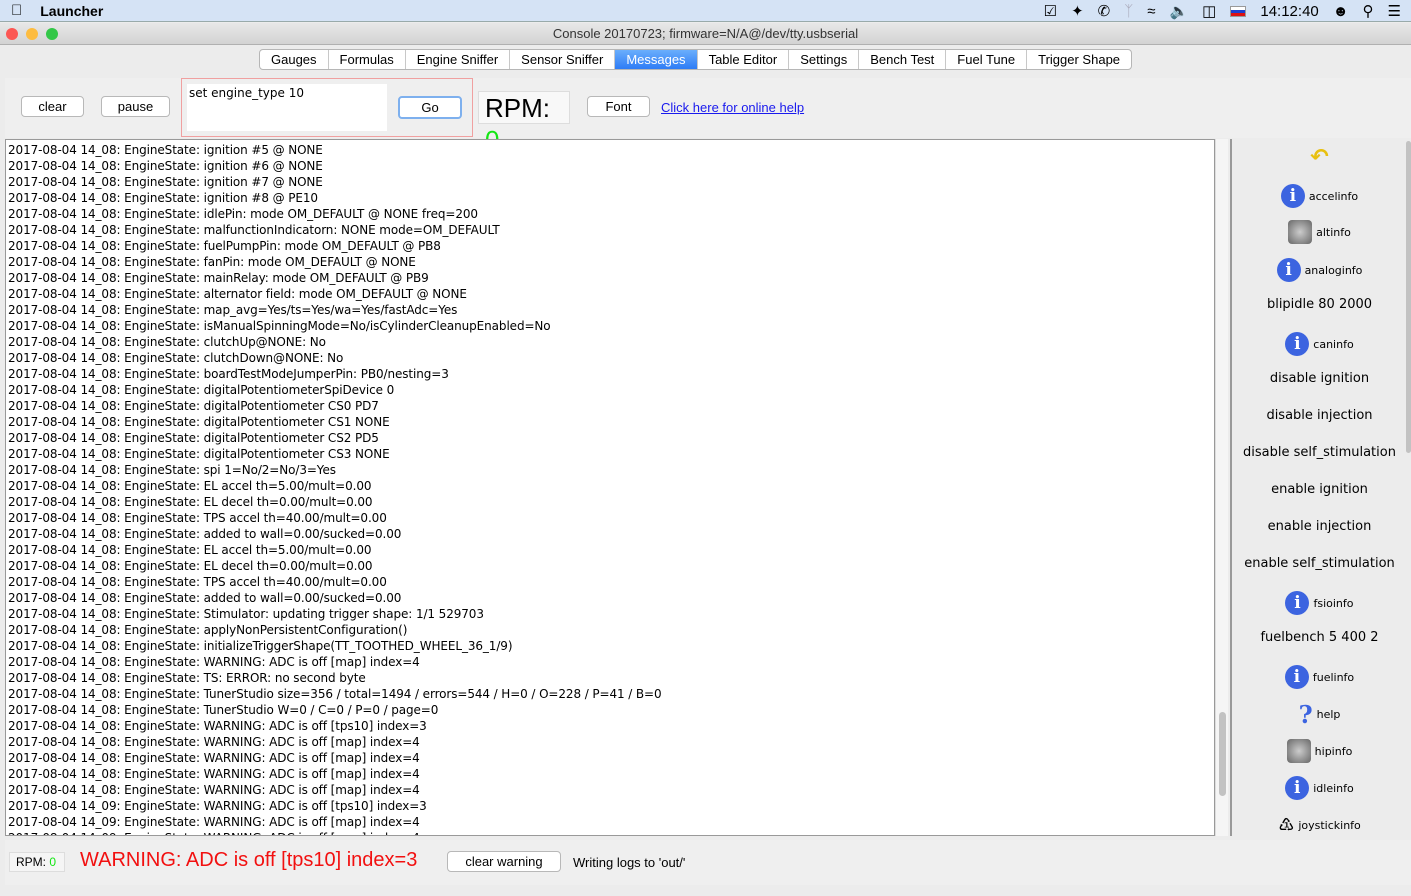 The image size is (1411, 896). I want to click on tab-table-editor: Table Editor, so click(744, 59).